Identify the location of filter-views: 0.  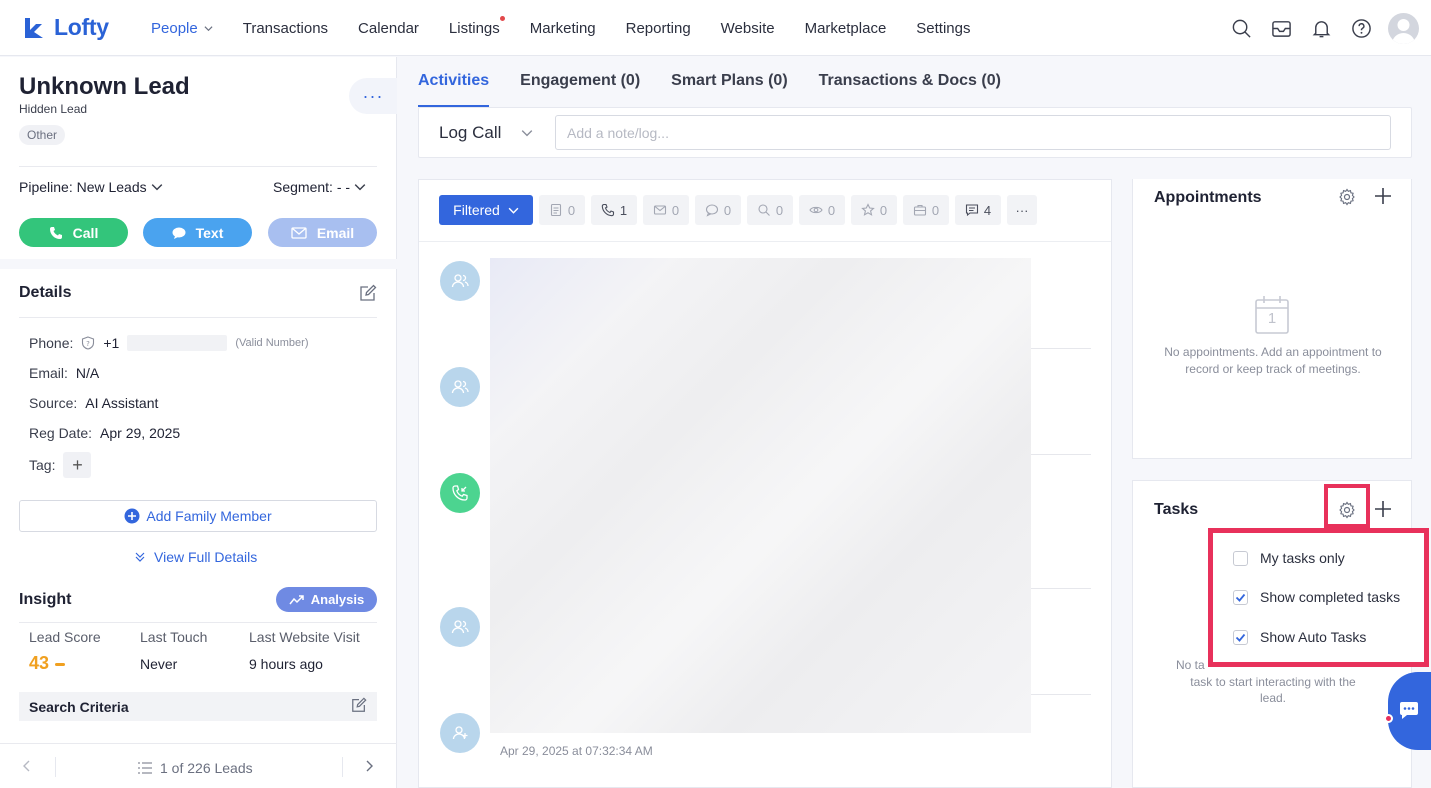
(822, 210).